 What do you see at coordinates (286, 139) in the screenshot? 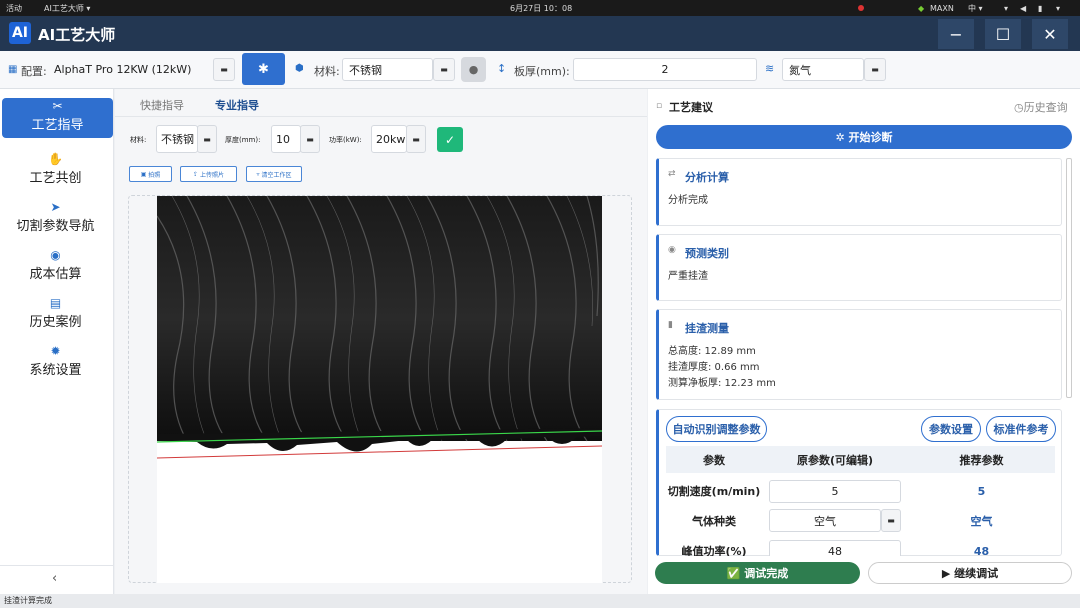
I see `thickness-select: 10` at bounding box center [286, 139].